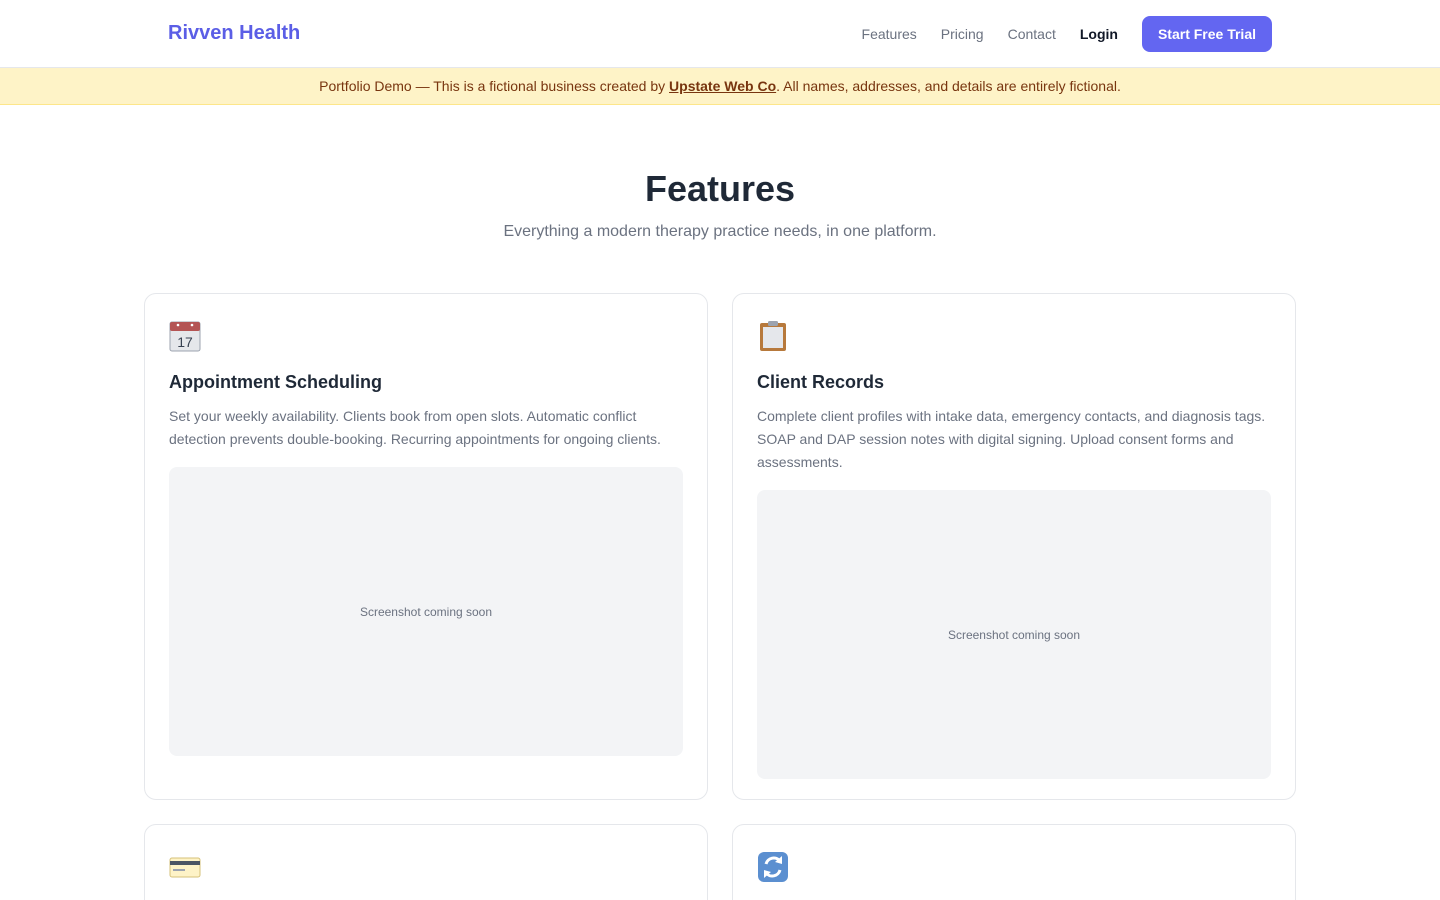 This screenshot has height=900, width=1440. What do you see at coordinates (889, 34) in the screenshot?
I see `nav-link-features: Features` at bounding box center [889, 34].